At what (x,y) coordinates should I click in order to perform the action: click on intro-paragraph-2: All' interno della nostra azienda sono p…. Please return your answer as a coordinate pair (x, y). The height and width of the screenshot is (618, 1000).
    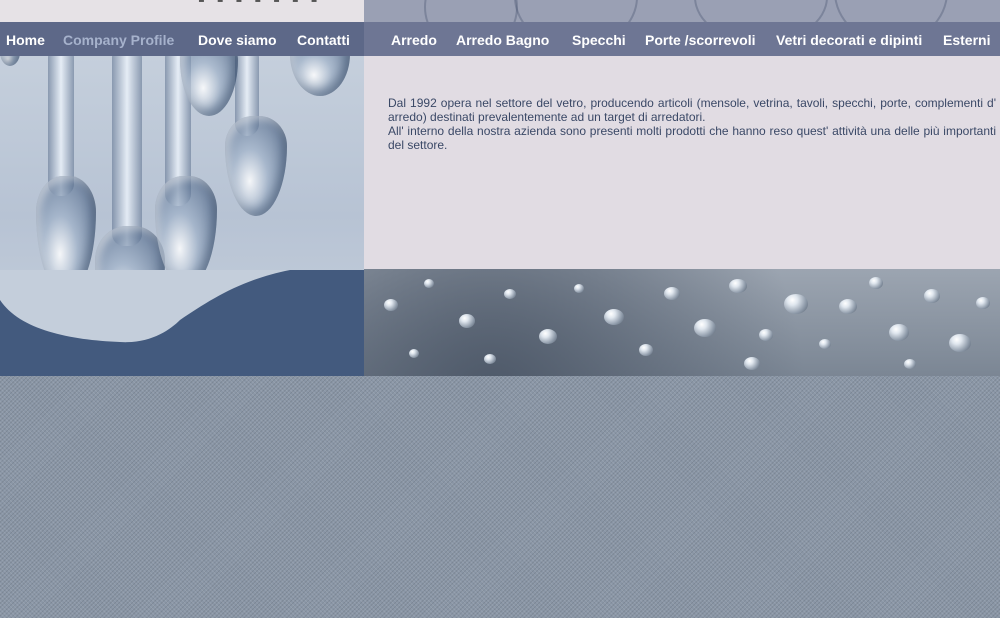
    Looking at the image, I should click on (692, 138).